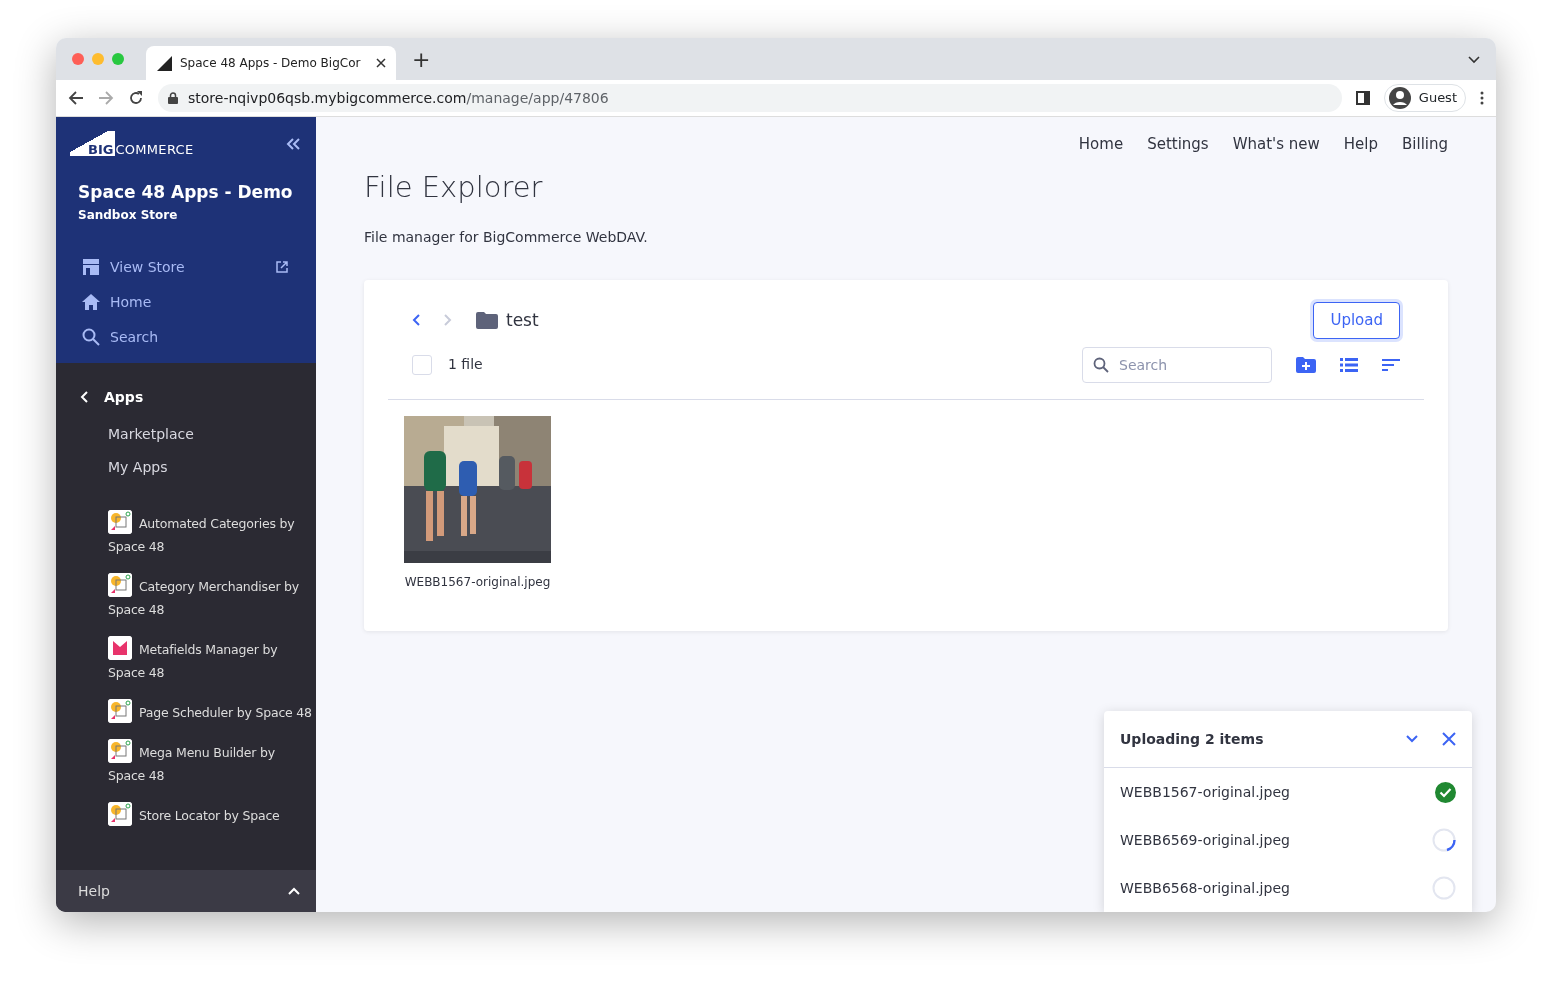 The image size is (1552, 987). What do you see at coordinates (91, 267) in the screenshot?
I see `storefront-icon` at bounding box center [91, 267].